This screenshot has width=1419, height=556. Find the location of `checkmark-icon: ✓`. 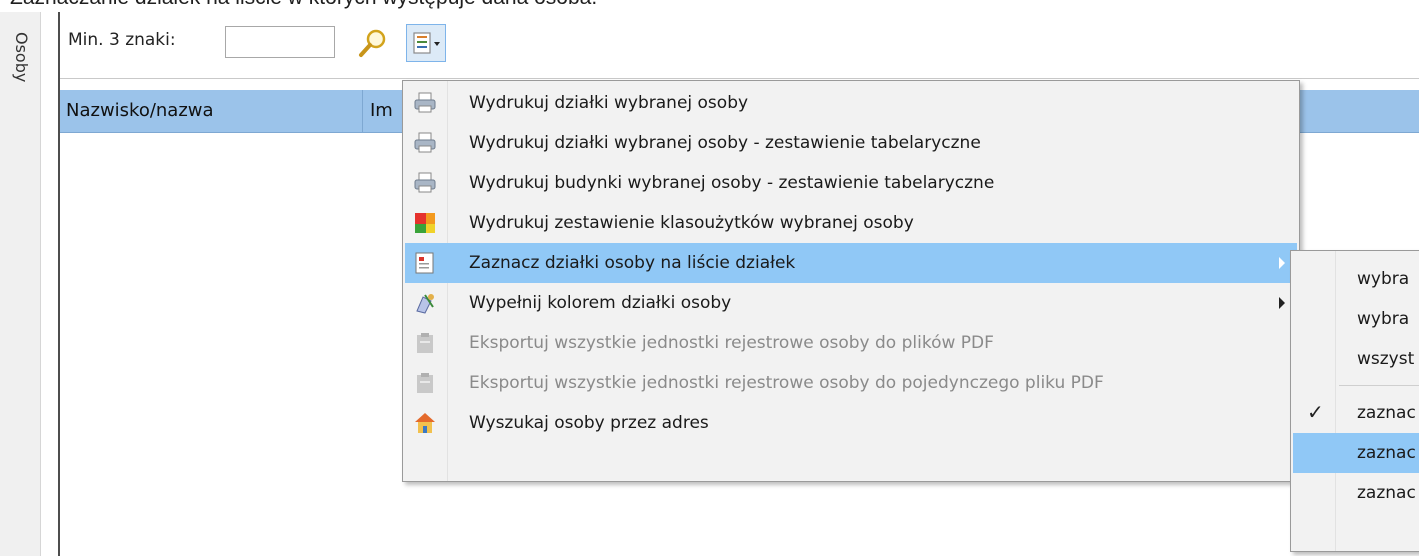

checkmark-icon: ✓ is located at coordinates (1315, 412).